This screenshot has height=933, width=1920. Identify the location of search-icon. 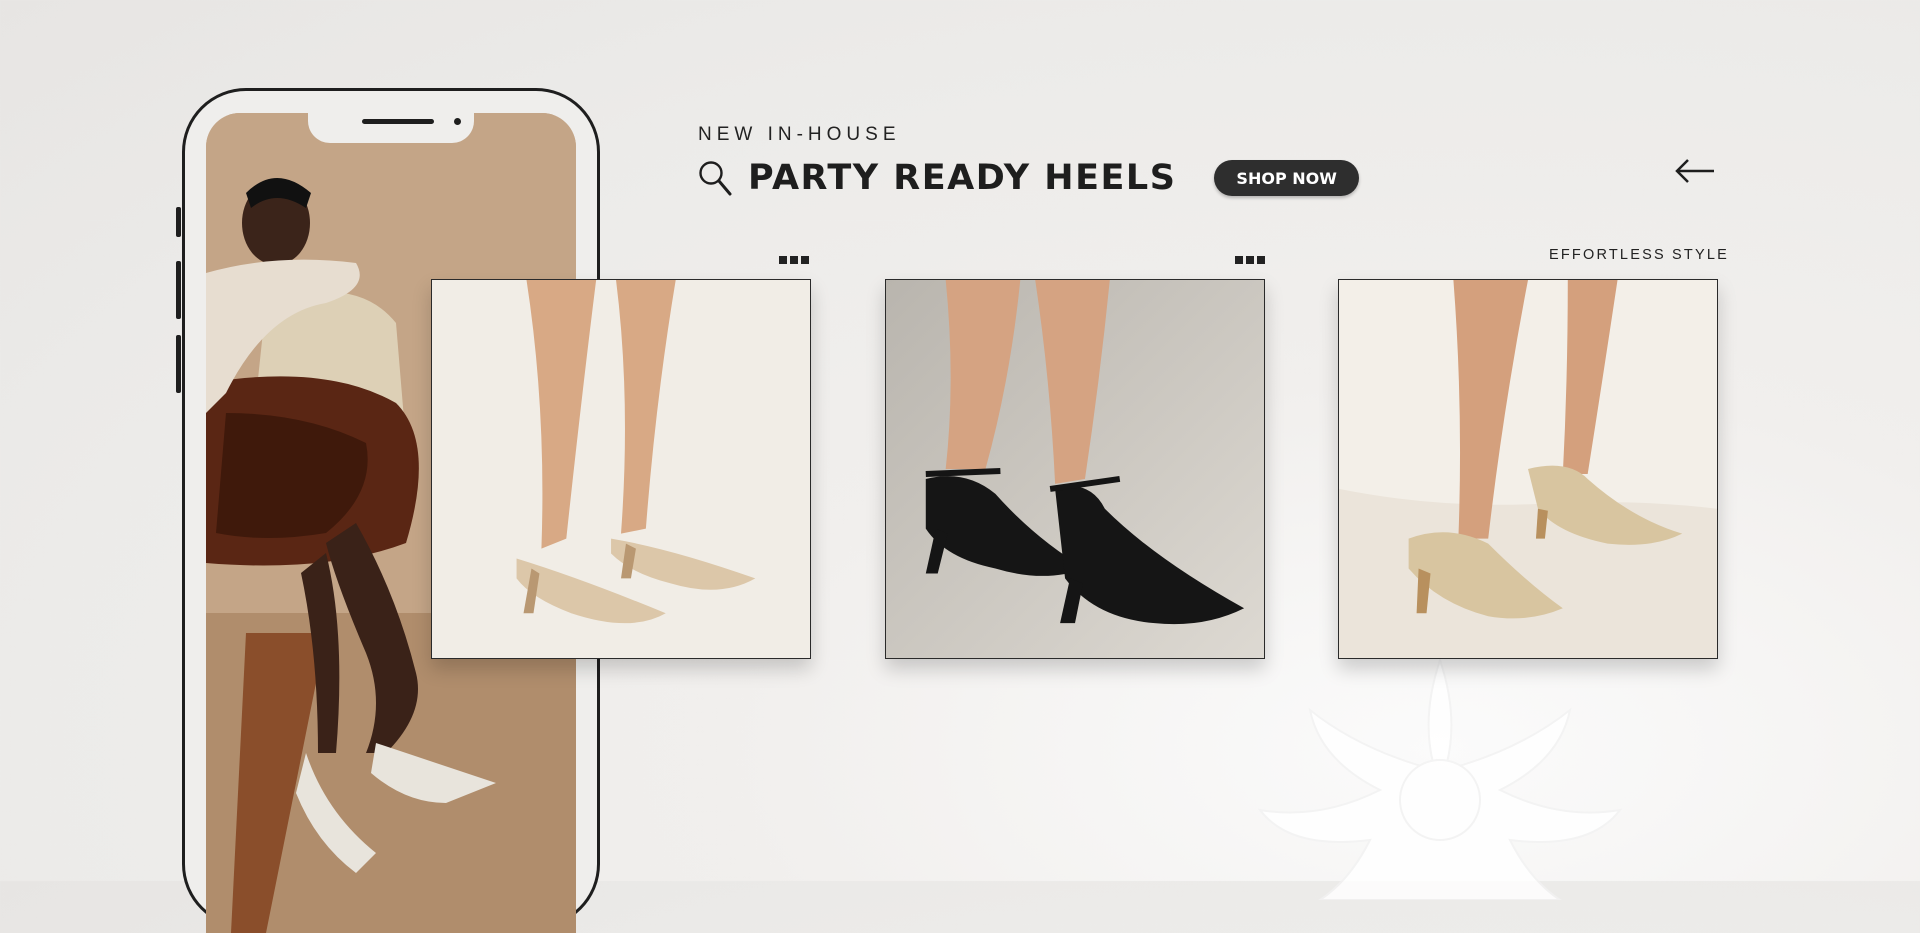
(715, 178).